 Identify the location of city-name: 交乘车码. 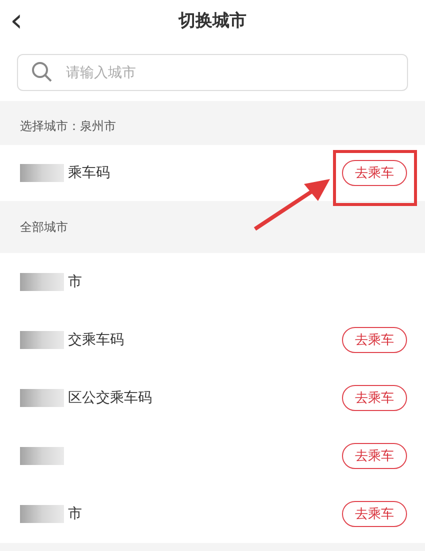
(96, 340).